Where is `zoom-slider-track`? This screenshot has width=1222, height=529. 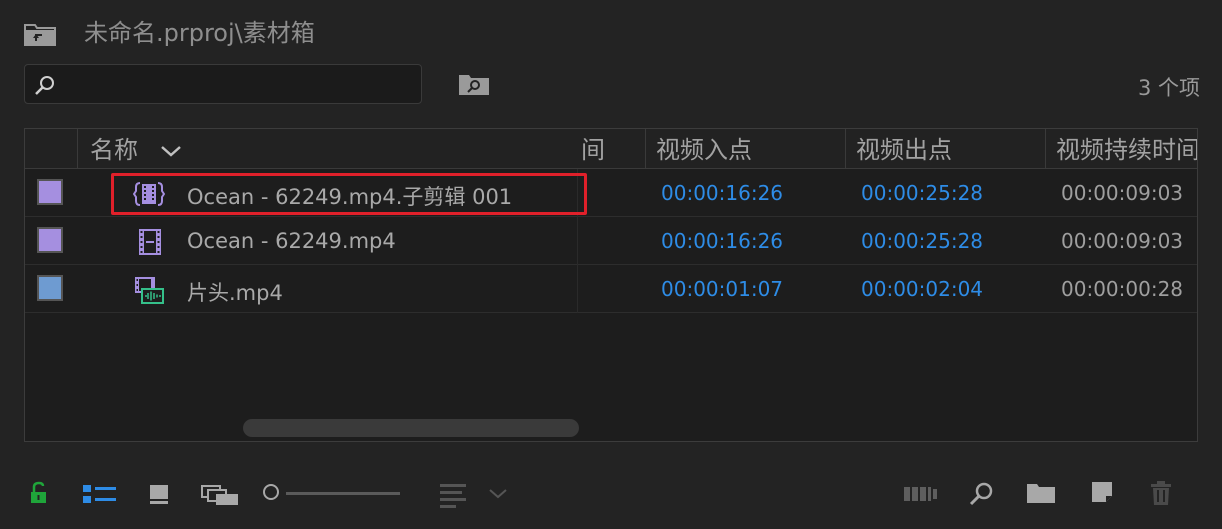 zoom-slider-track is located at coordinates (343, 493).